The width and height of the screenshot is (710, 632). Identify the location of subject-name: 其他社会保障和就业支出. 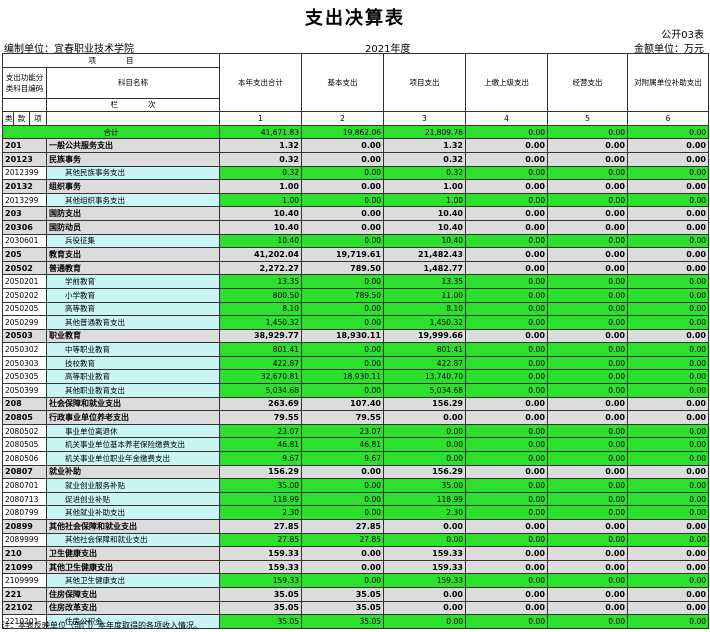
(133, 540).